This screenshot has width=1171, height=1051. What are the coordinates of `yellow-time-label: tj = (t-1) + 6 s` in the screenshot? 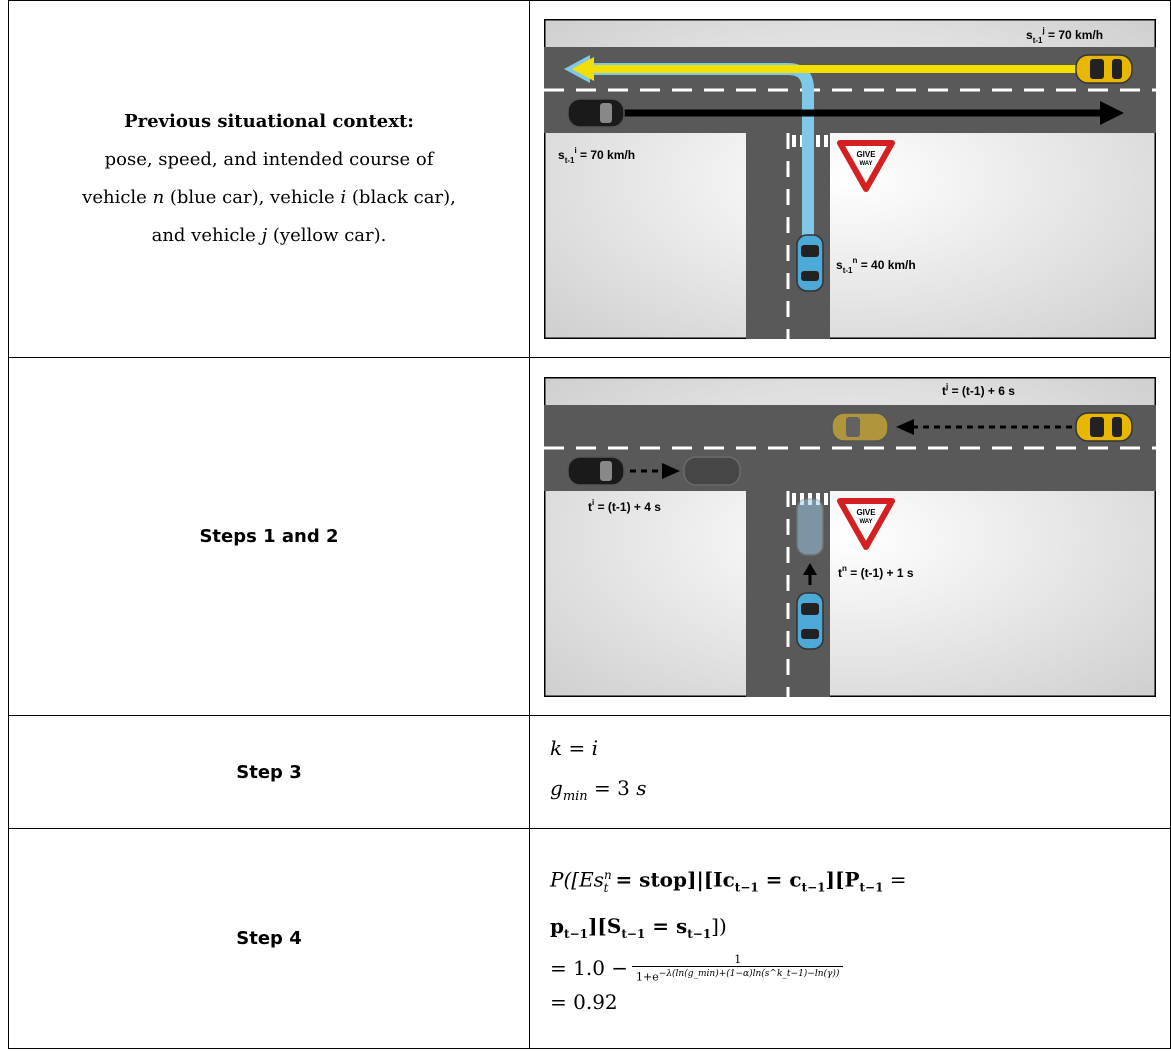 It's located at (978, 390).